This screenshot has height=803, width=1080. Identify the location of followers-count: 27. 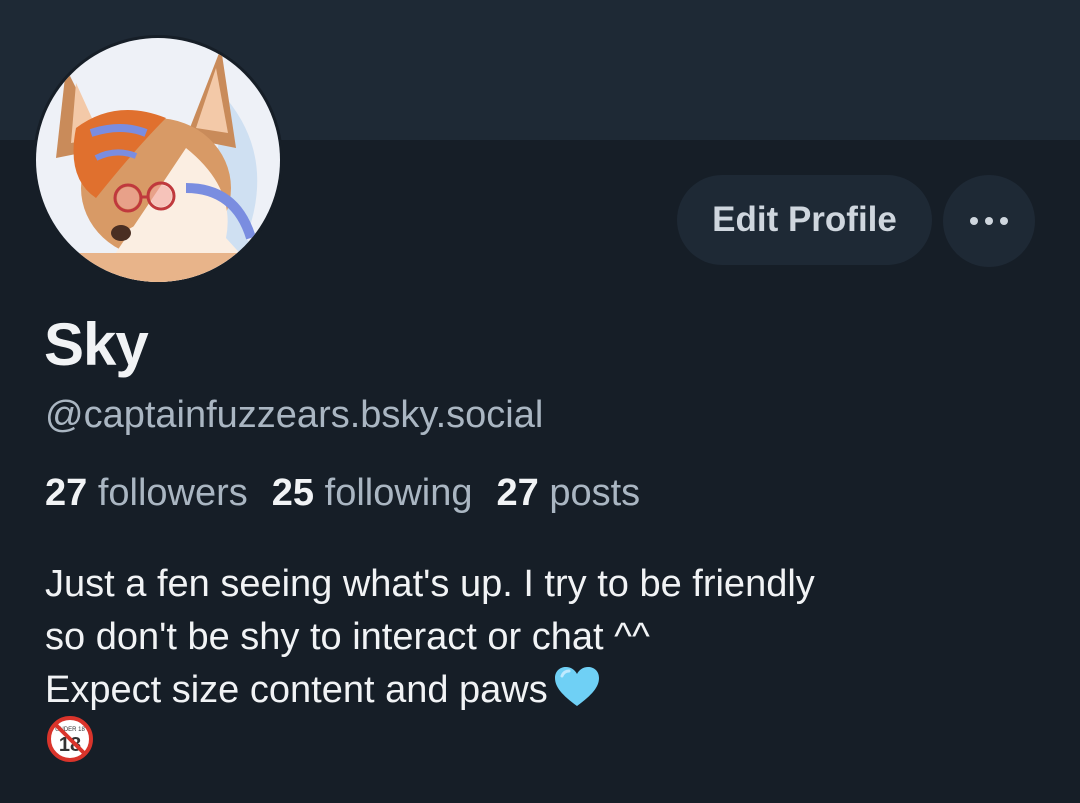
(66, 493).